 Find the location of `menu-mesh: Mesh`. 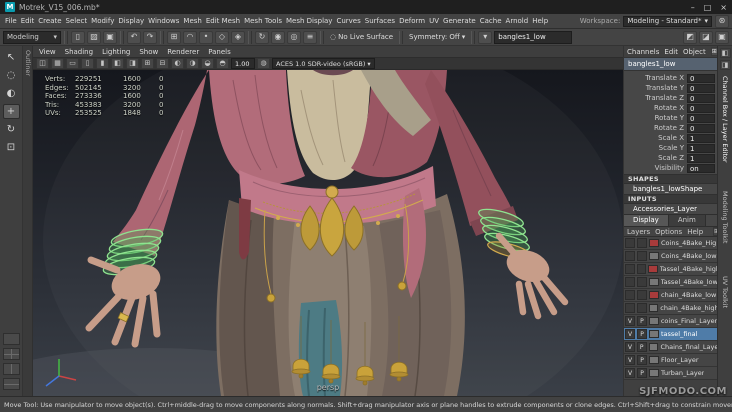

menu-mesh: Mesh is located at coordinates (192, 21).